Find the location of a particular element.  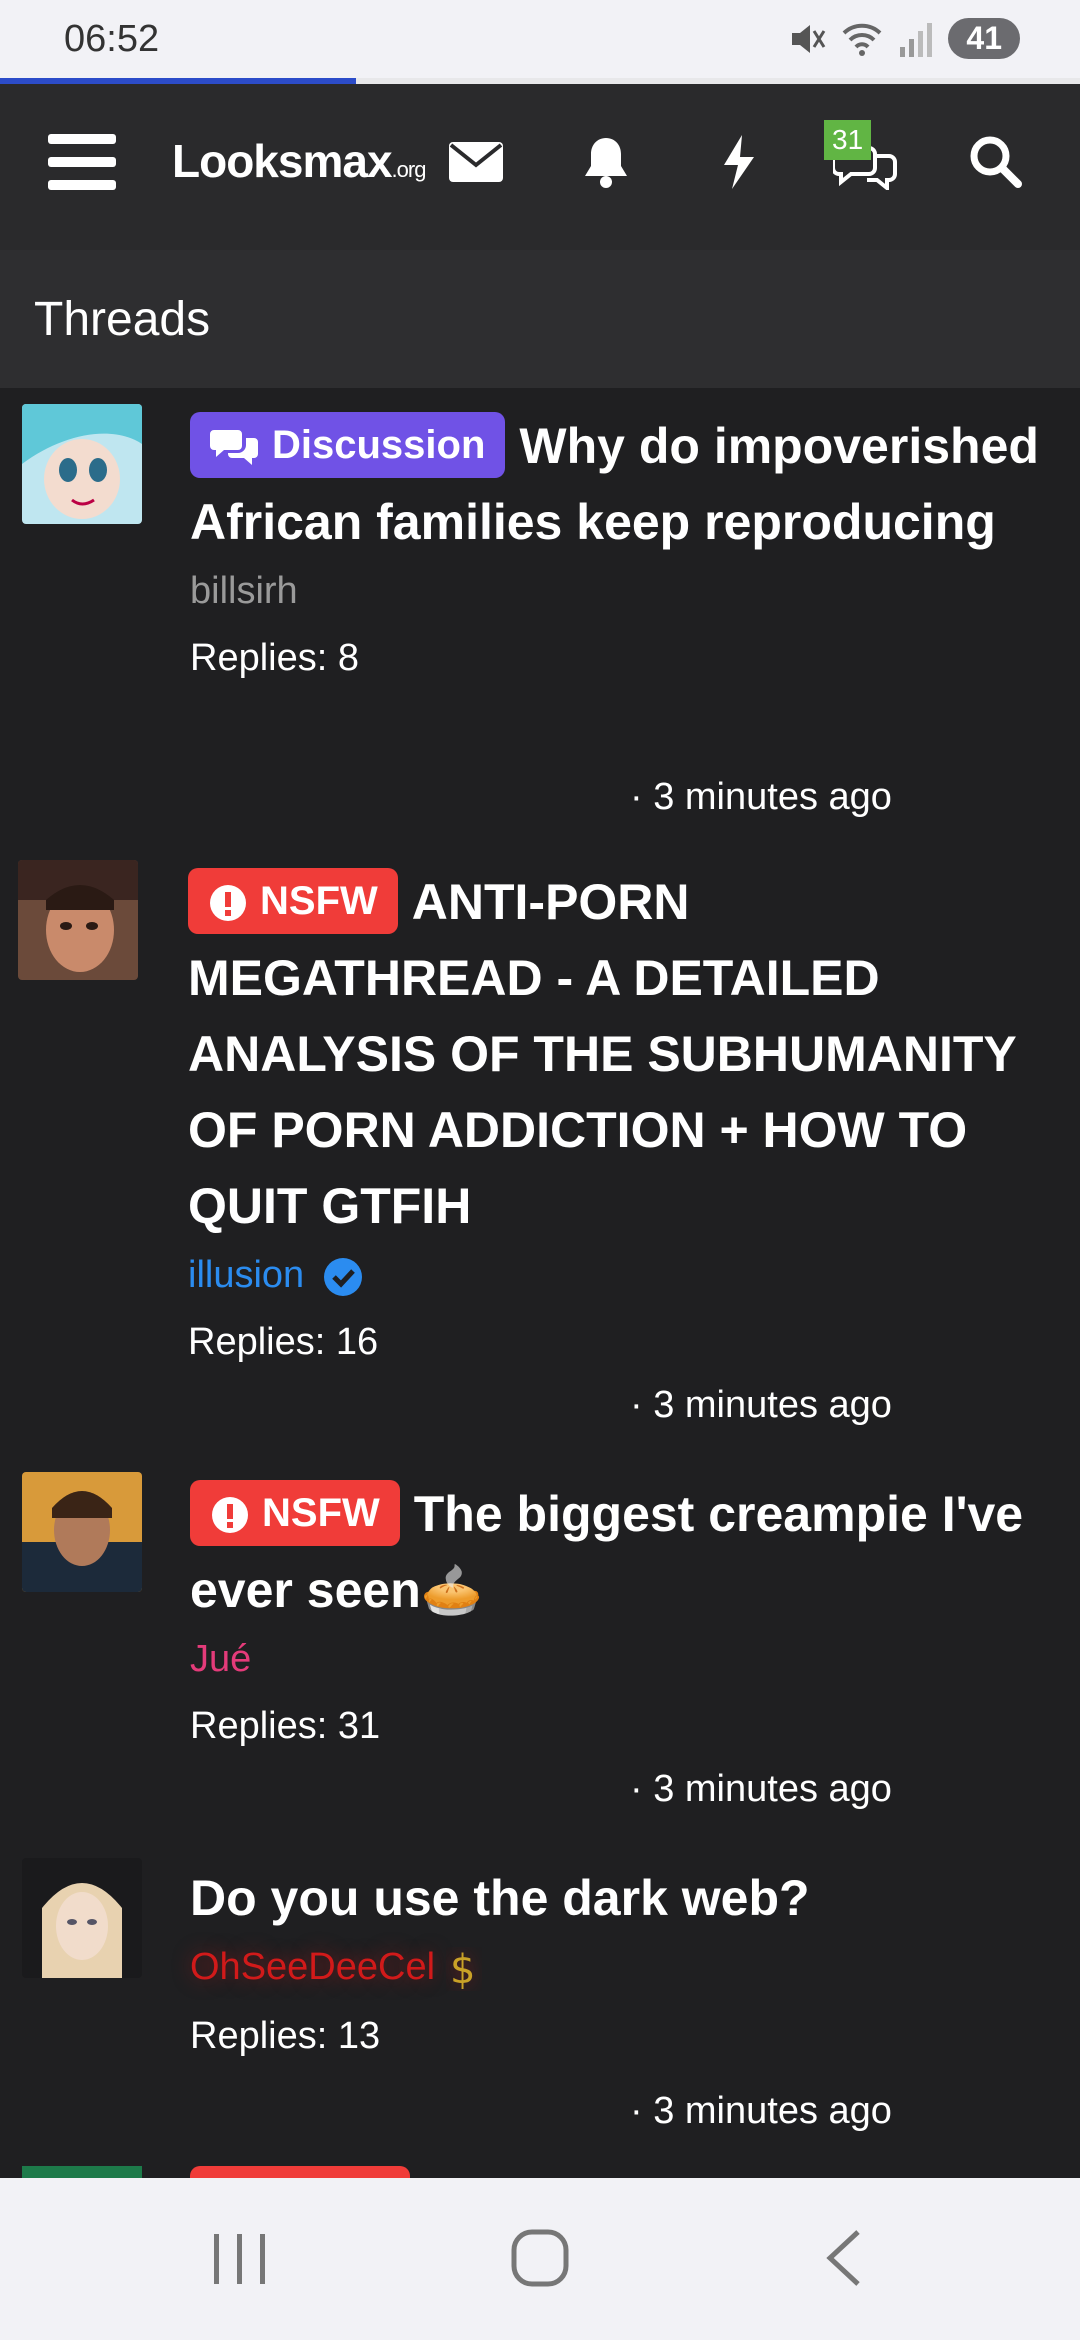

envelope-icon is located at coordinates (476, 162).